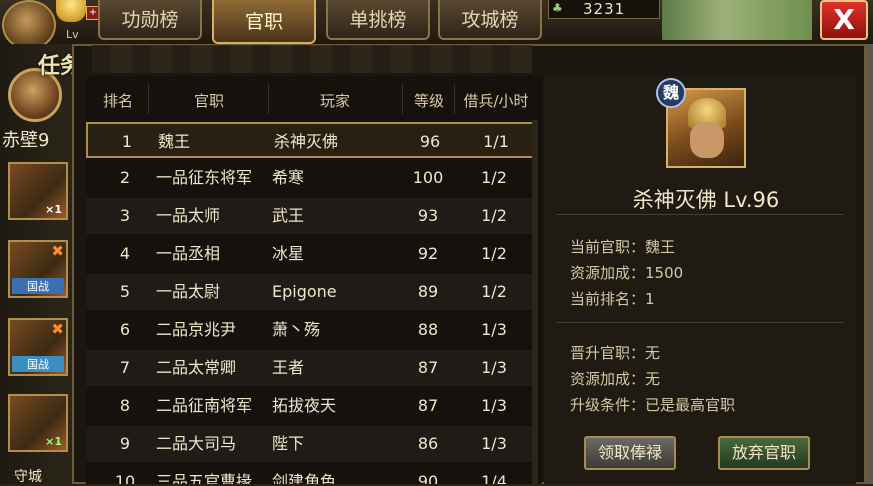  Describe the element at coordinates (117, 101) in the screenshot. I see `header-rank: 排名` at that location.